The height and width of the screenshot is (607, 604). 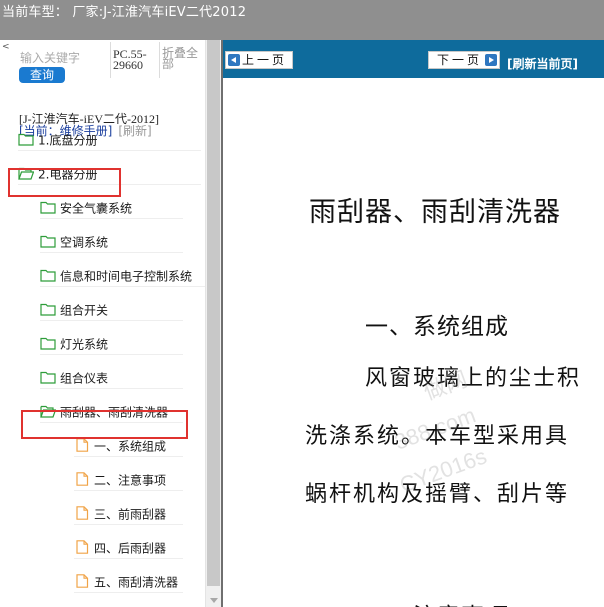 I want to click on tree-item-label: 雨刮器、雨刮清洗器, so click(x=114, y=412).